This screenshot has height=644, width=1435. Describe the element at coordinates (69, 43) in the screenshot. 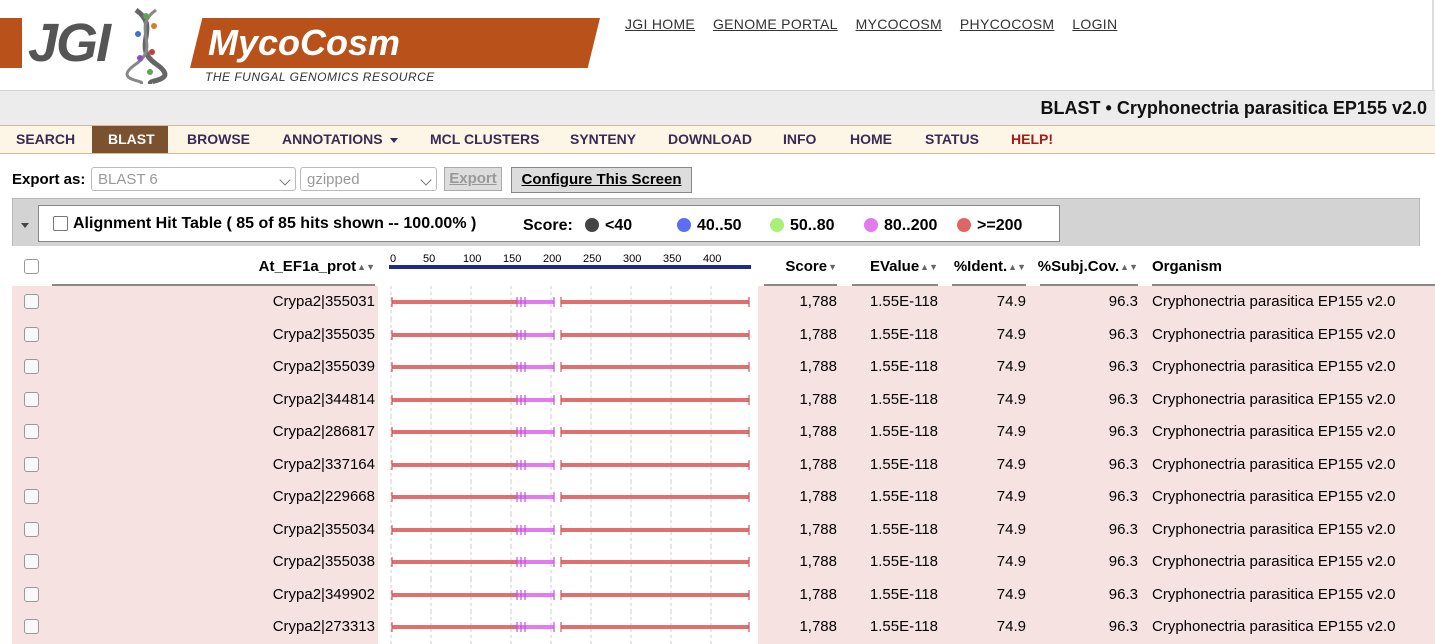

I see `jgi-logo: JGI` at that location.